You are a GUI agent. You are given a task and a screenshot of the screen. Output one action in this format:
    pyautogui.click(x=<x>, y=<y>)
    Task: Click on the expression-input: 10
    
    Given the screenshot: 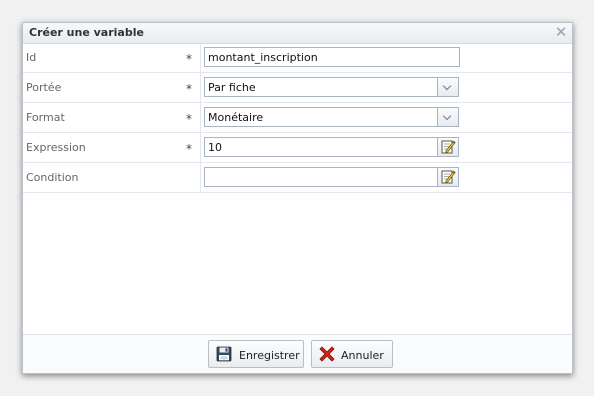 What is the action you would take?
    pyautogui.click(x=331, y=147)
    